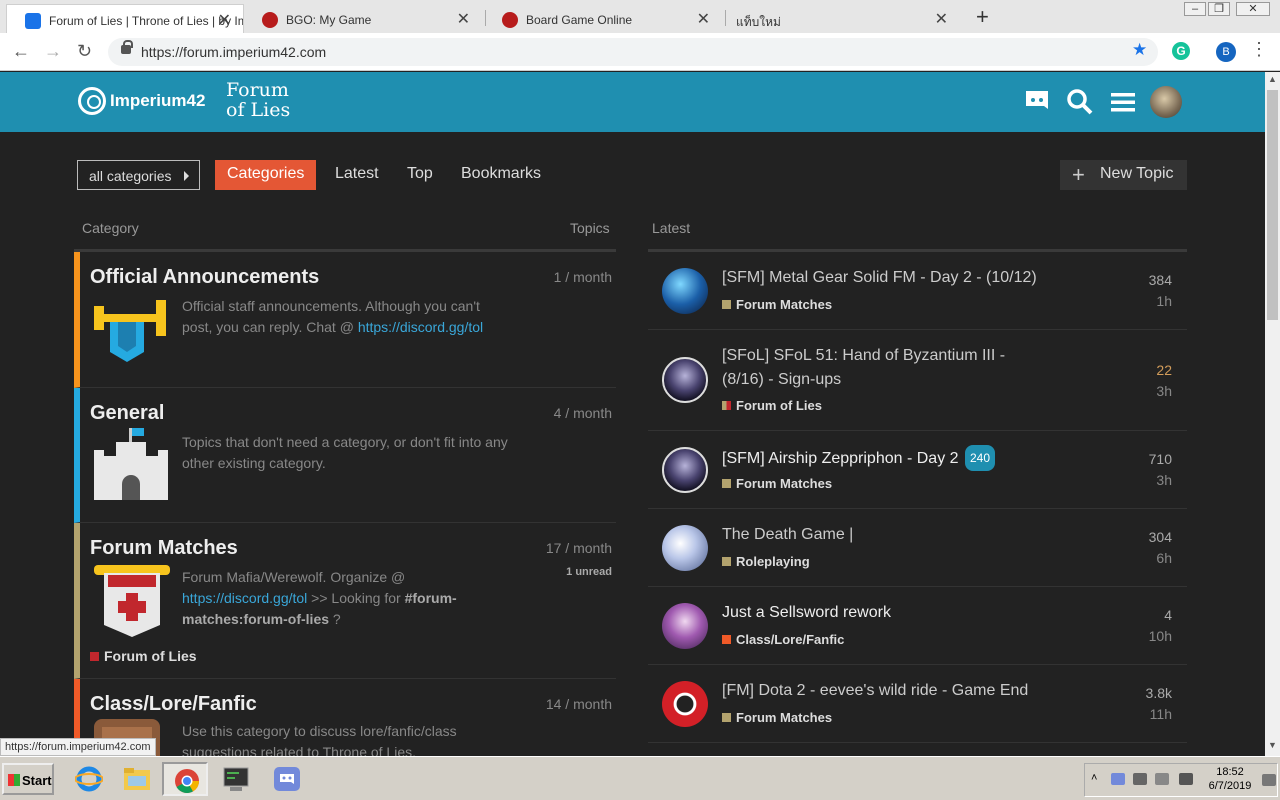 This screenshot has height=800, width=1280. What do you see at coordinates (772, 405) in the screenshot?
I see `topic-category: Forum of Lies` at bounding box center [772, 405].